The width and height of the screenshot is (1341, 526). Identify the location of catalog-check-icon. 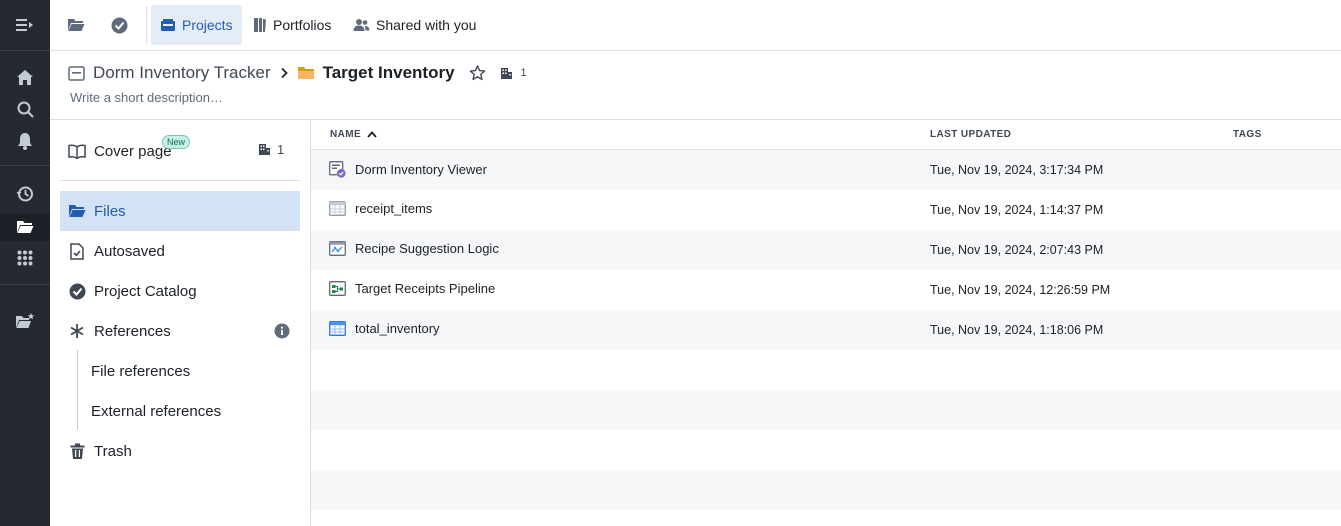
(77, 291).